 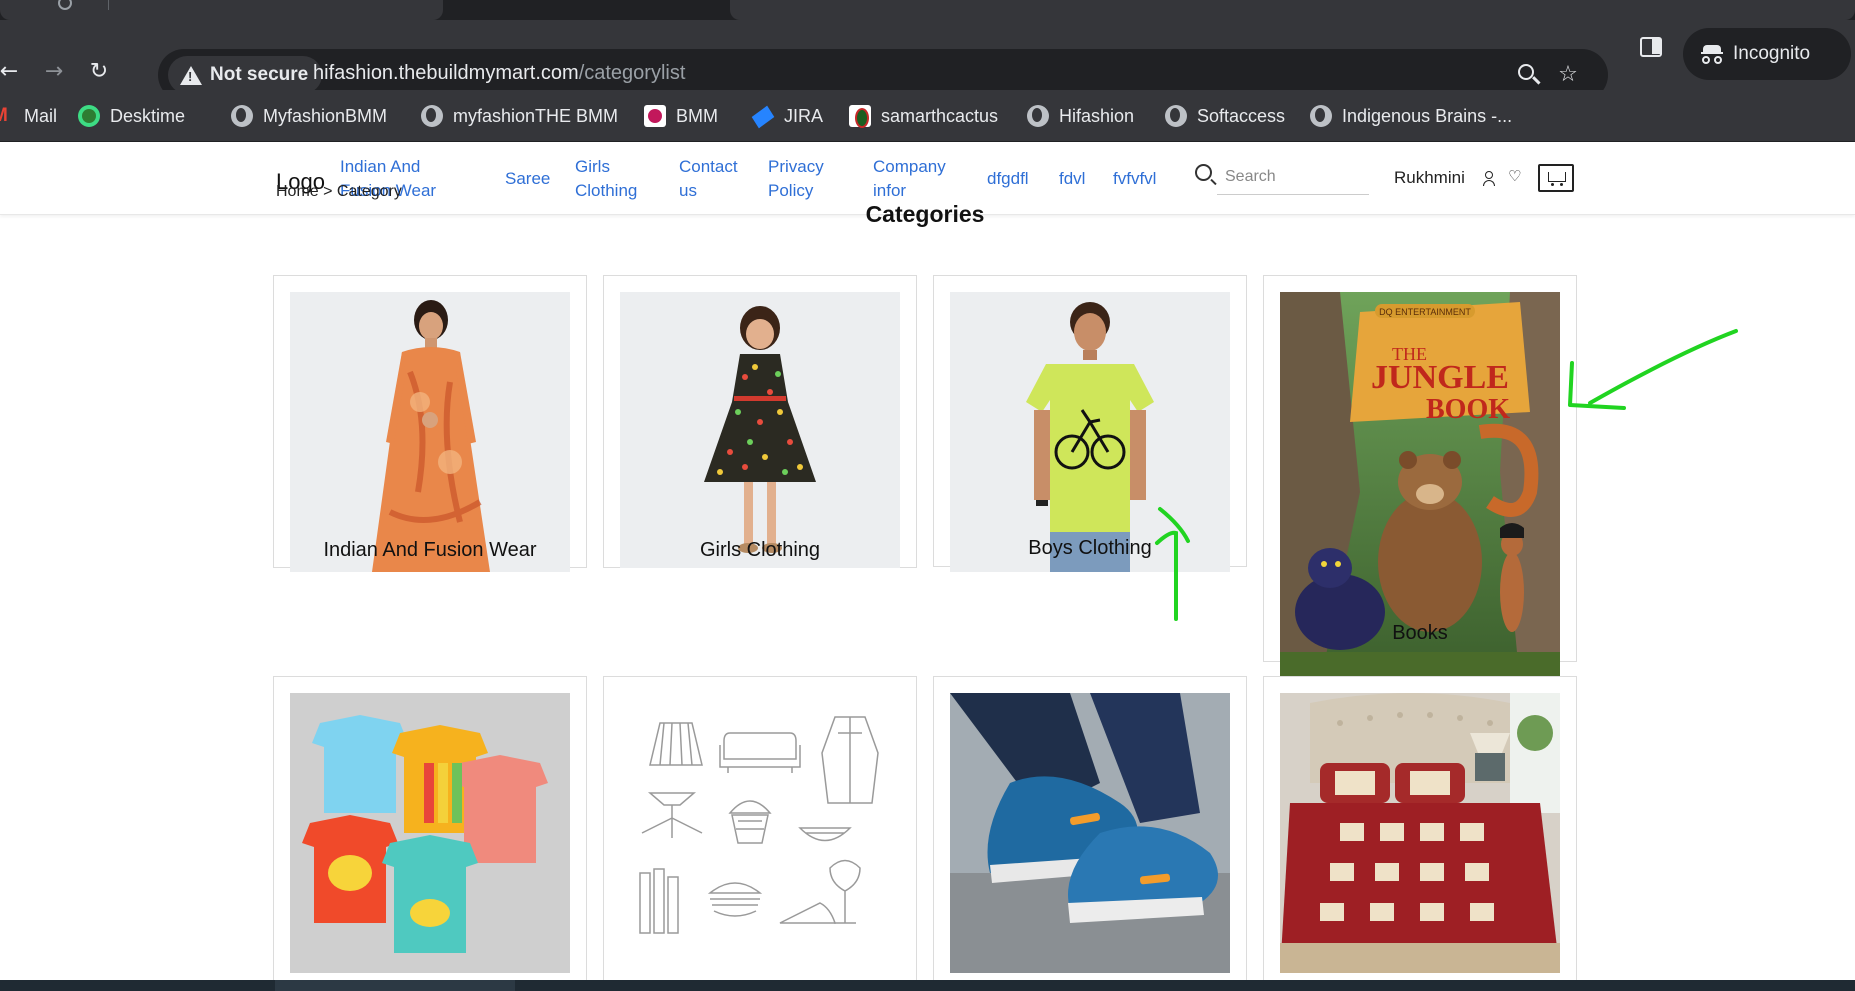 I want to click on url-host: hifashion.thebuildmymart.com, so click(x=446, y=73).